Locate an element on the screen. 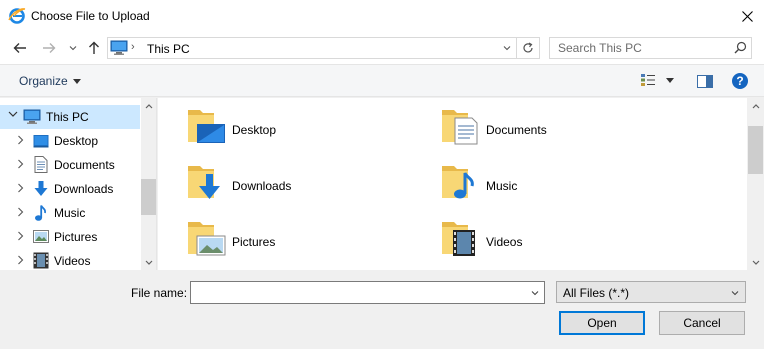 The width and height of the screenshot is (764, 349). close-button is located at coordinates (747, 16).